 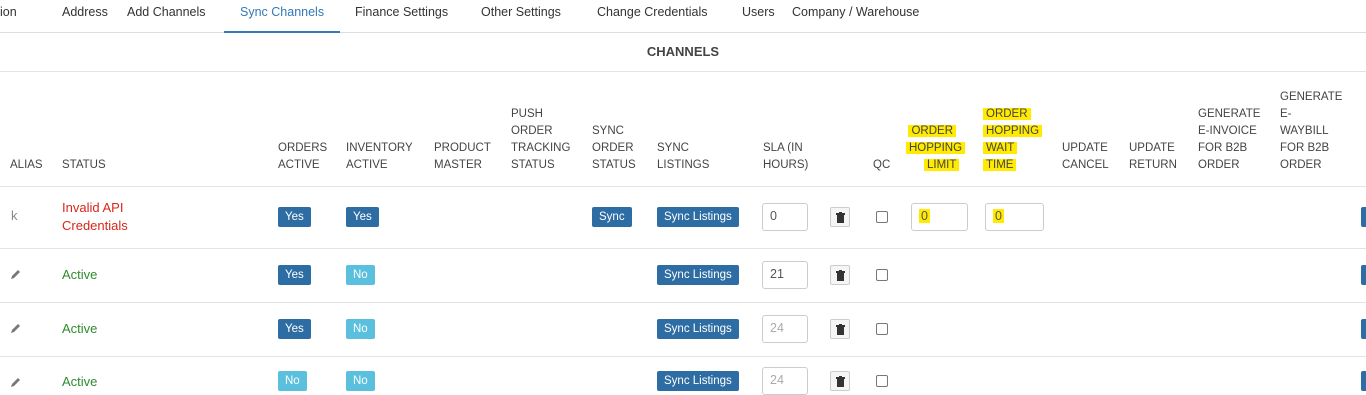 I want to click on header-update-return: UPDATE RETURN, so click(x=1153, y=156).